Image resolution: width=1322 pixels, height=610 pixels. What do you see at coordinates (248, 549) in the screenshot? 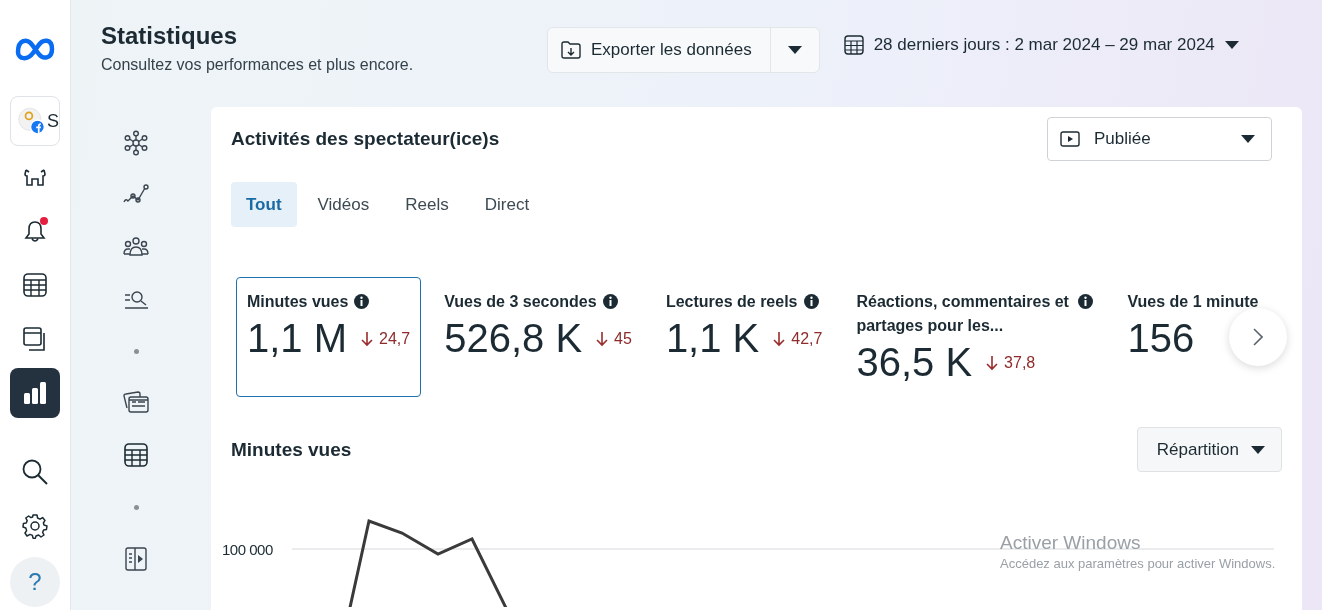
I see `axis-label: 100 000` at bounding box center [248, 549].